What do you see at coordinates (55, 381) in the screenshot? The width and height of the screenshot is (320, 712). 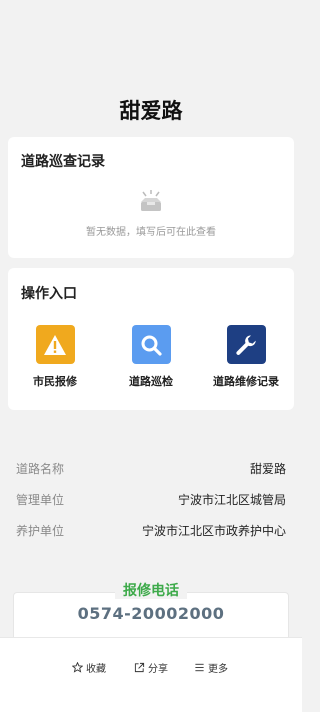 I see `citizen-report-label: 市民报修` at bounding box center [55, 381].